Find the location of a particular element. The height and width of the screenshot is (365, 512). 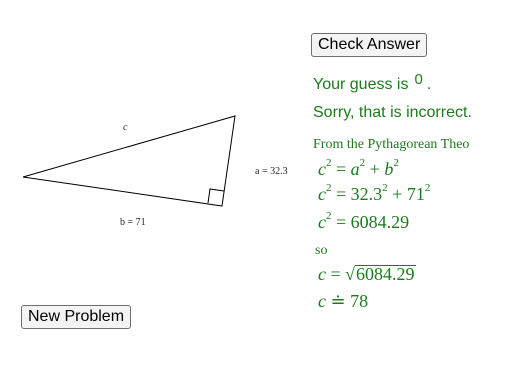

right-triangle is located at coordinates (129, 161).